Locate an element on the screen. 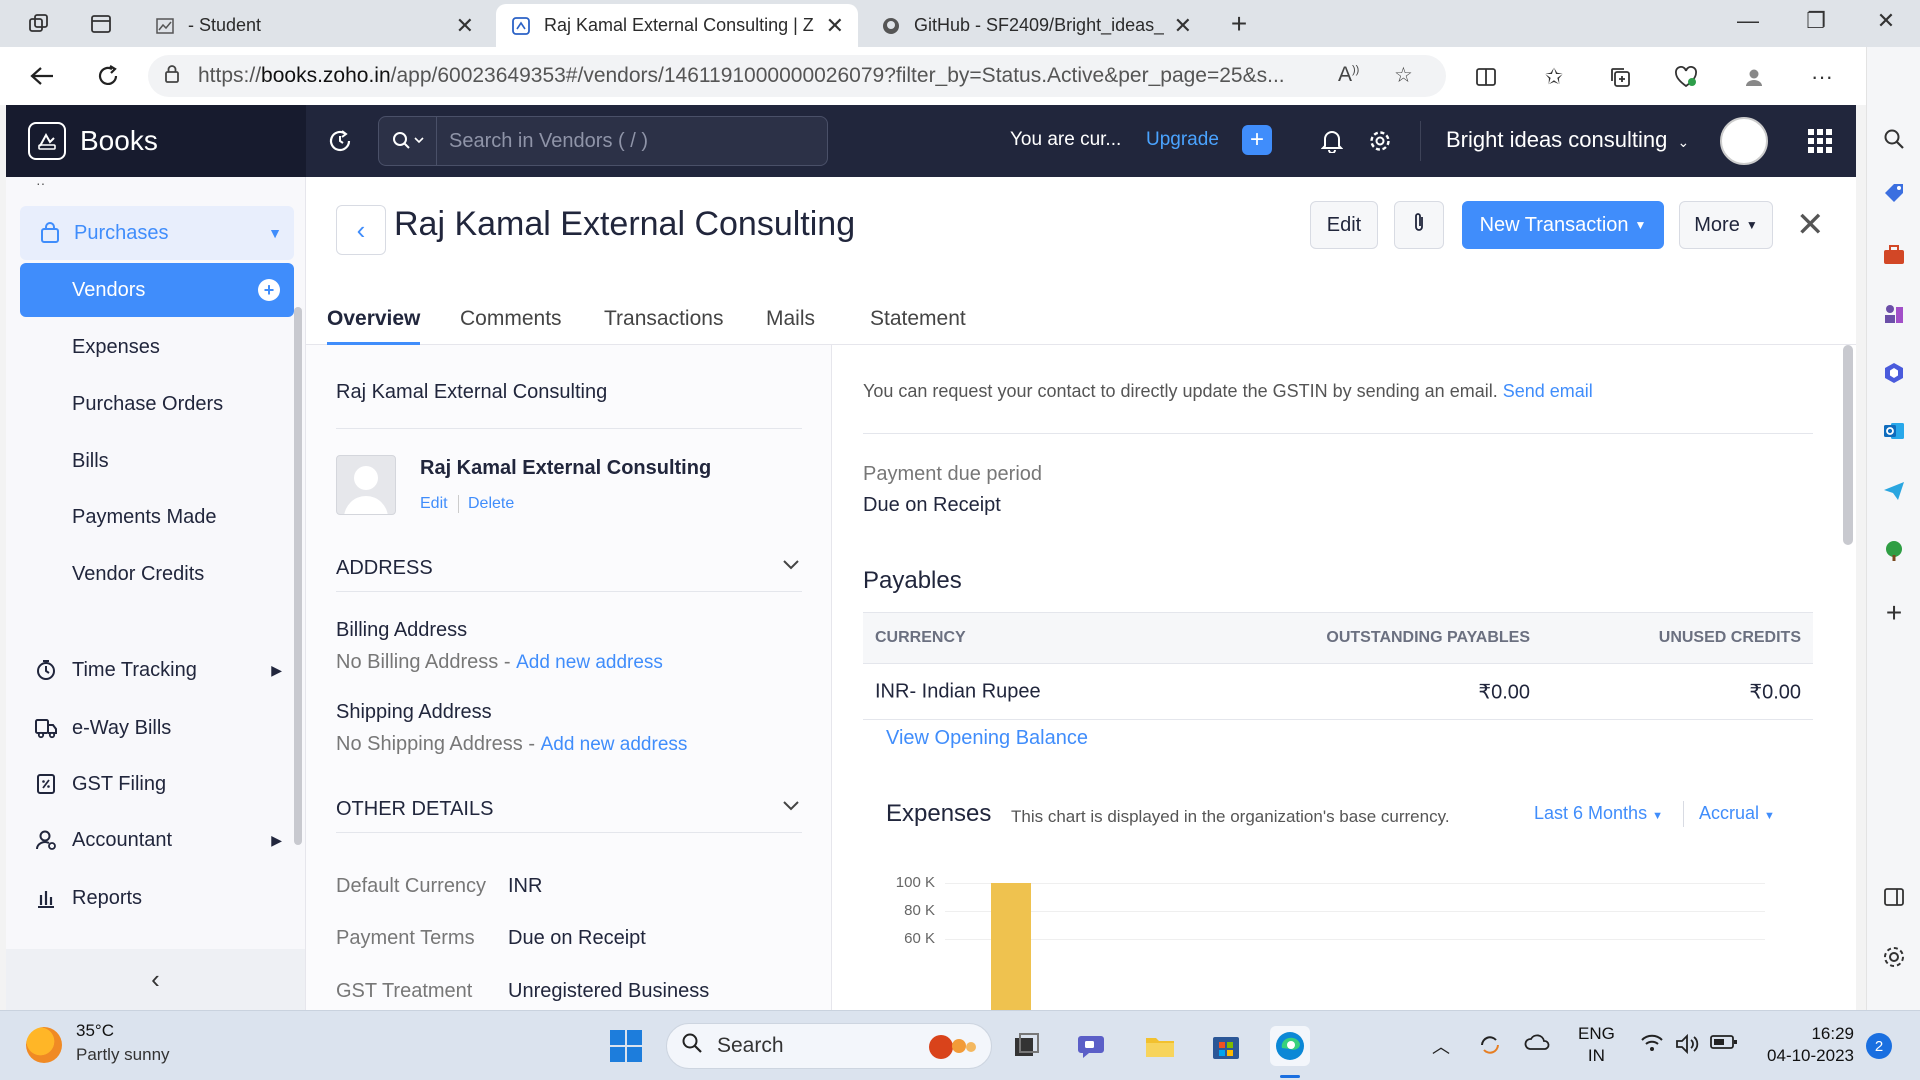 The height and width of the screenshot is (1080, 1920). favorites-icon: ✩ is located at coordinates (1554, 77).